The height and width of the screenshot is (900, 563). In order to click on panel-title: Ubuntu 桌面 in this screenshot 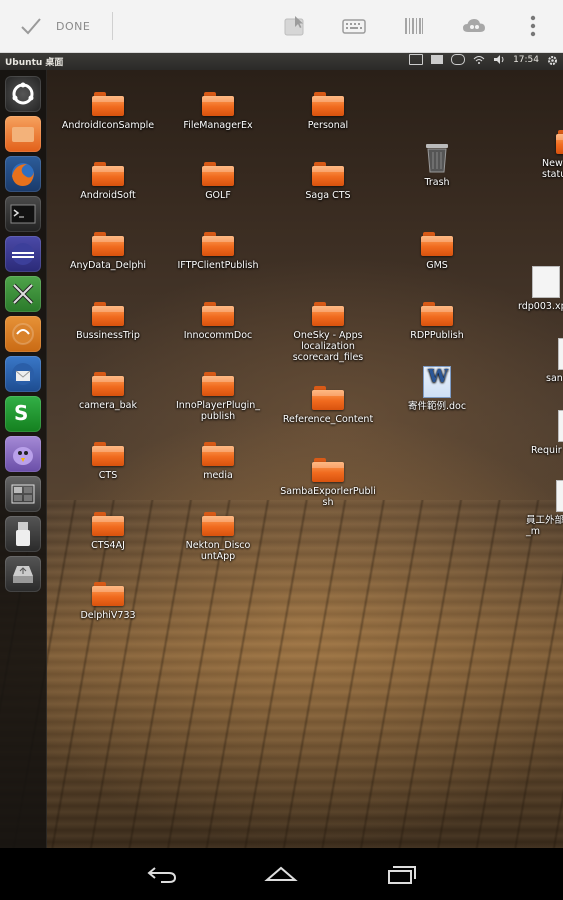, I will do `click(34, 63)`.